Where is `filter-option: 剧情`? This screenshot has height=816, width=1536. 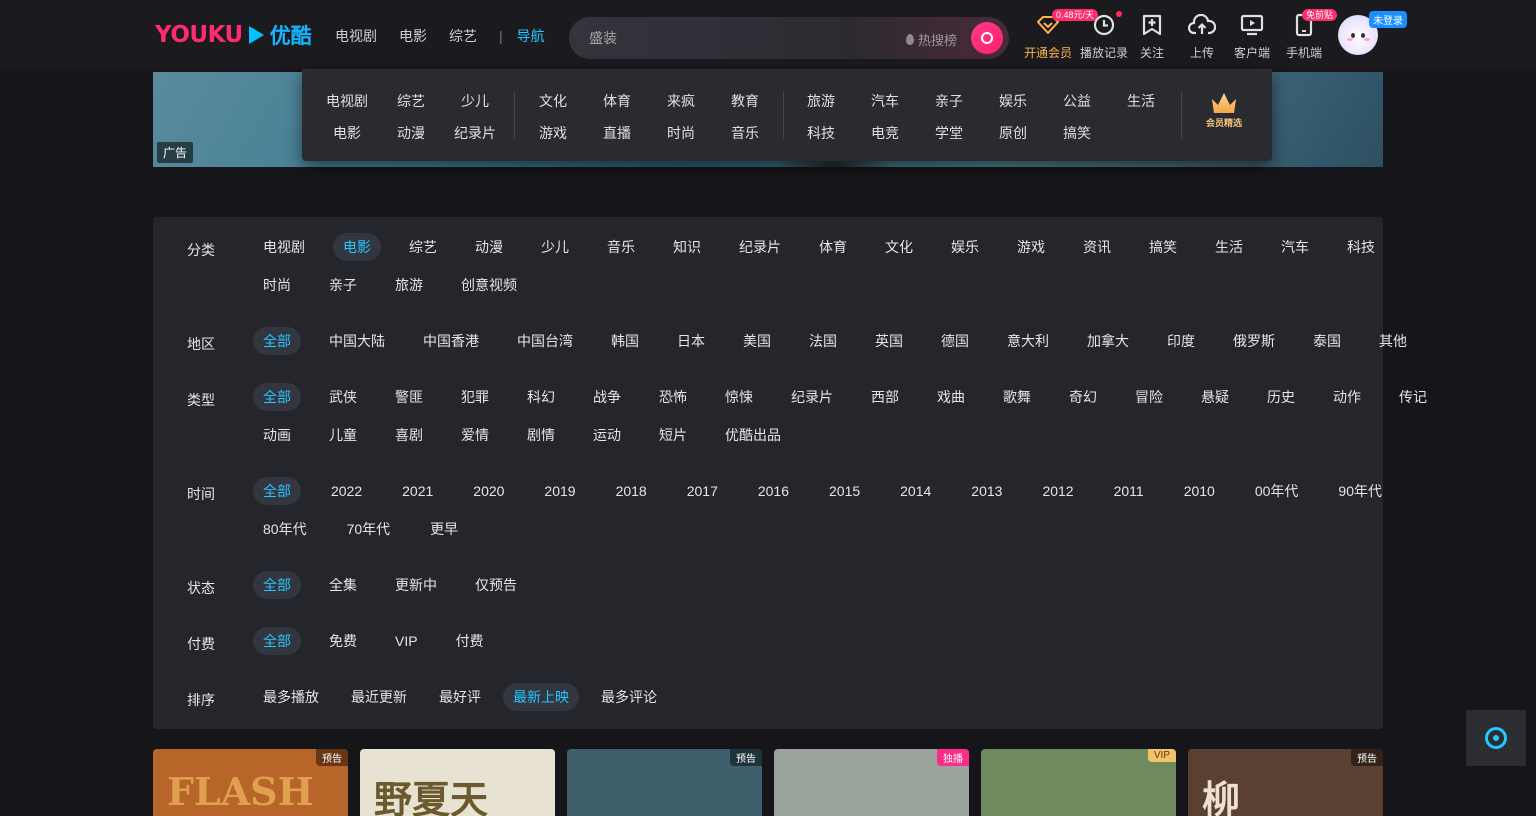 filter-option: 剧情 is located at coordinates (541, 435).